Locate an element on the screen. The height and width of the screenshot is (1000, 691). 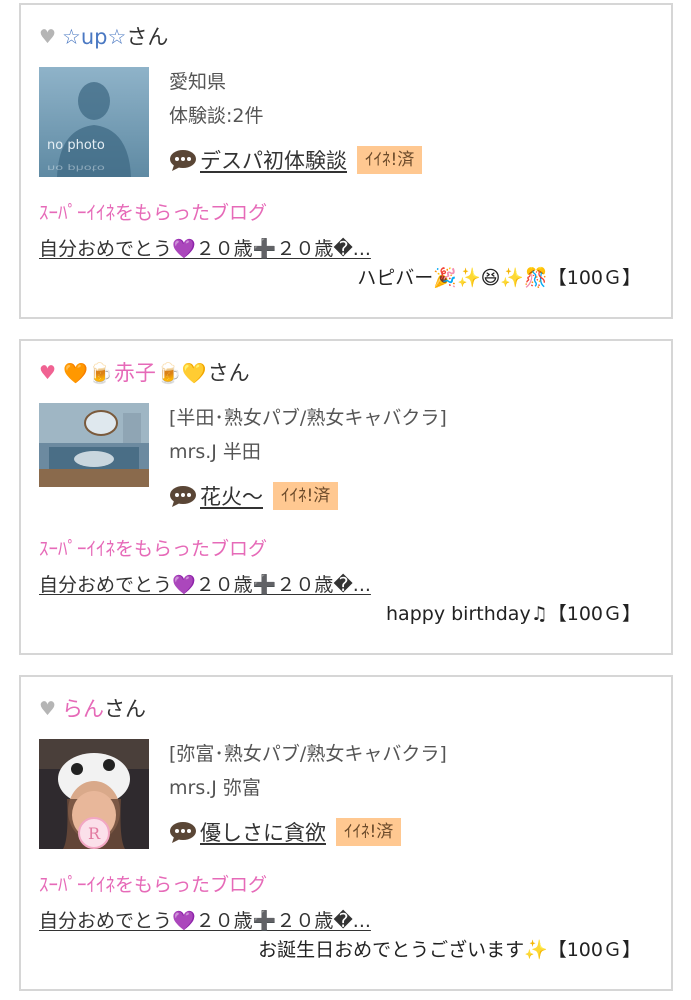
card-header: ♥ ☆up☆ さん is located at coordinates (103, 37).